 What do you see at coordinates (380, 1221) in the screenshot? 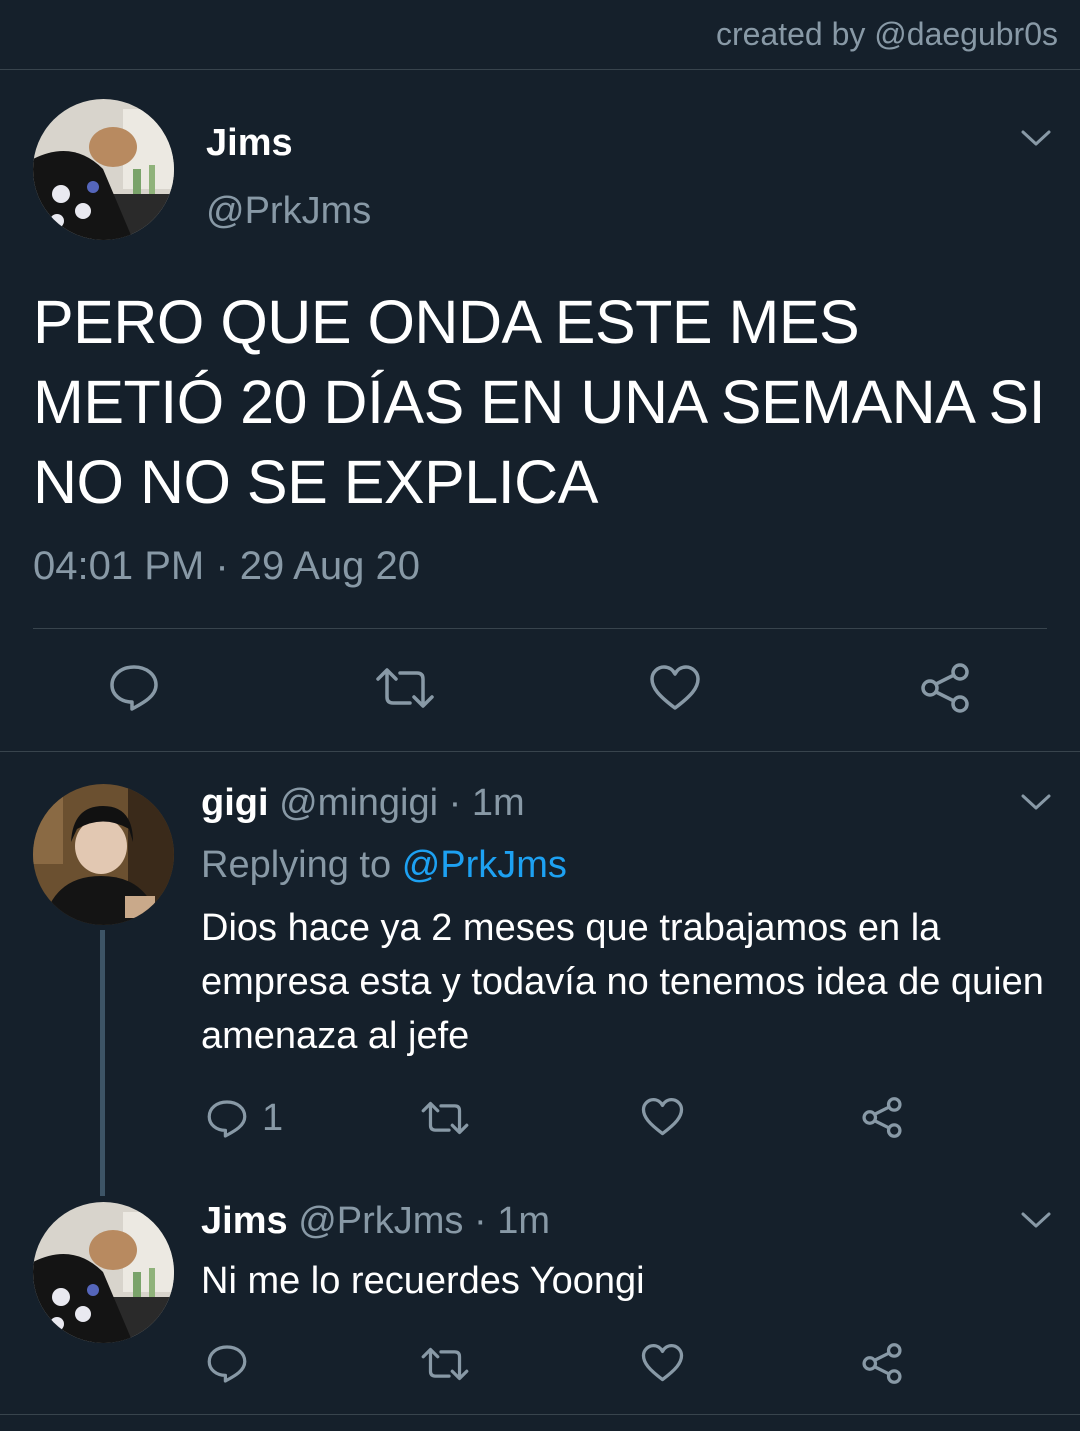
I see `reply-author-handle: @PrkJms` at bounding box center [380, 1221].